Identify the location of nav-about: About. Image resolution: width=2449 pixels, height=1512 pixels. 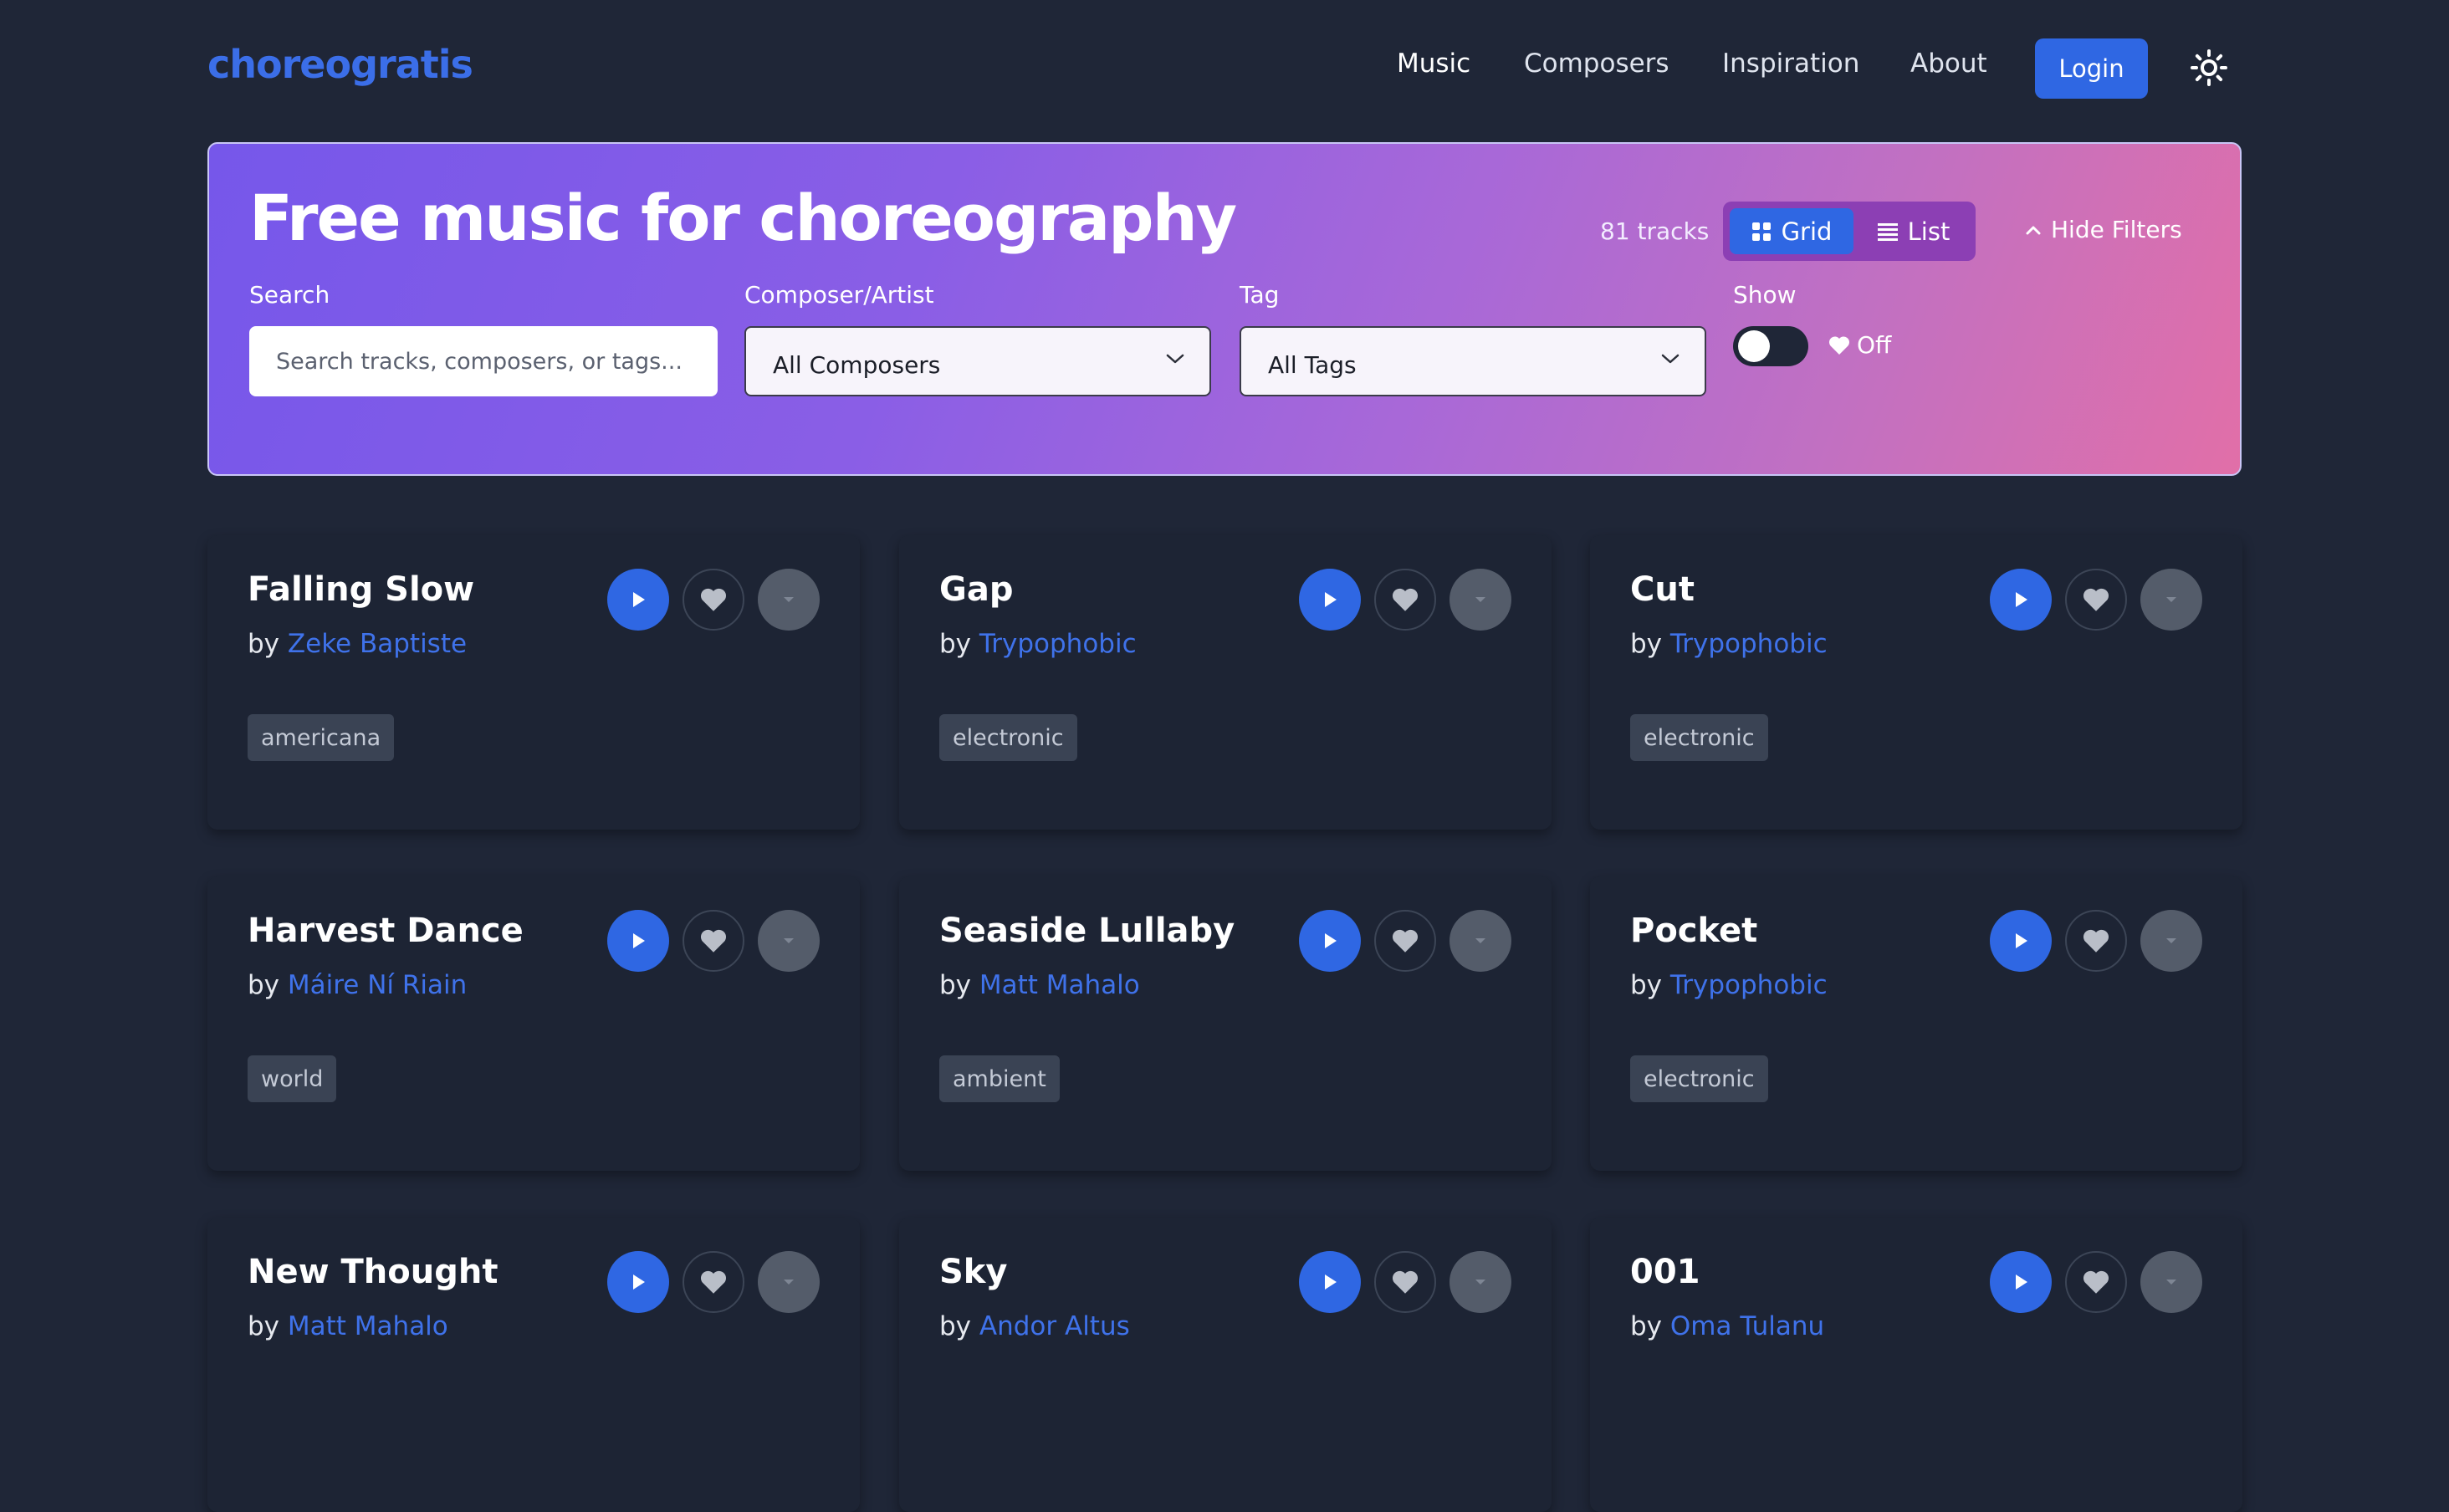
(1948, 64).